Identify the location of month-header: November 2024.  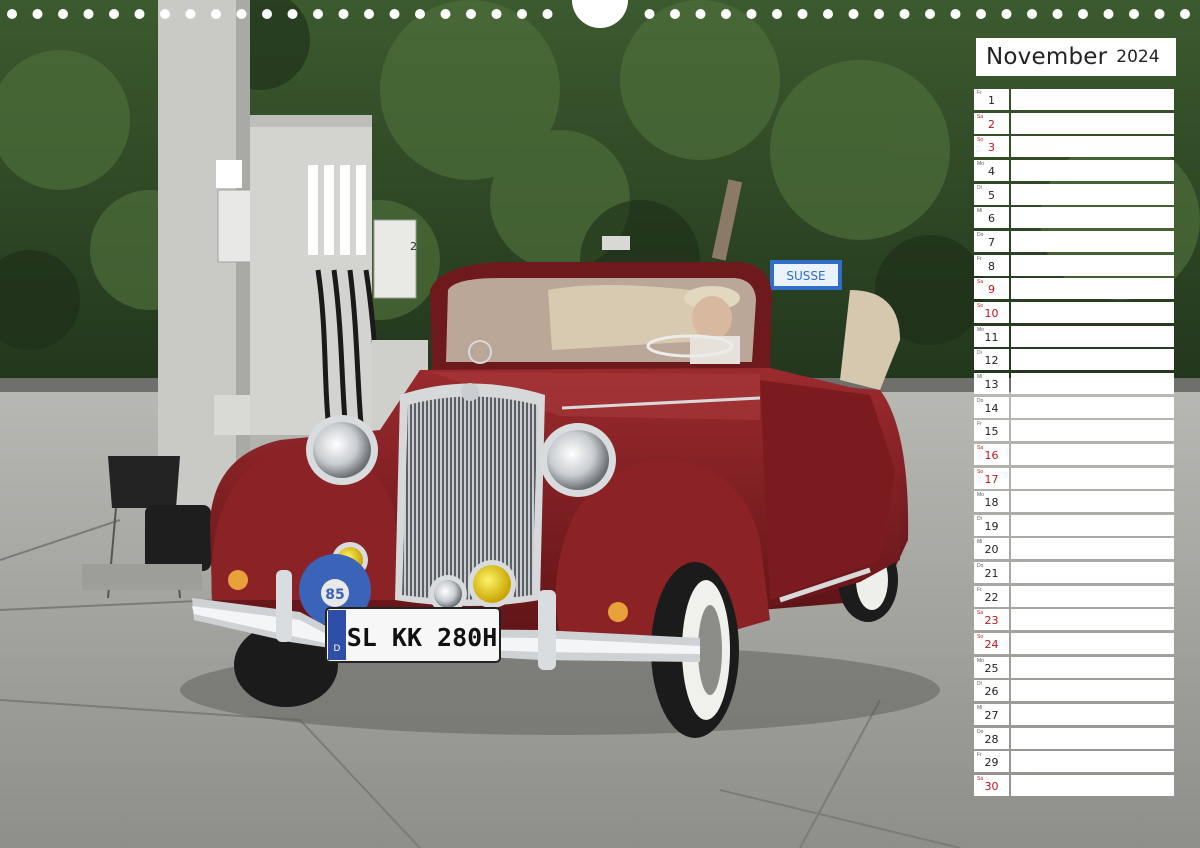
(1076, 57).